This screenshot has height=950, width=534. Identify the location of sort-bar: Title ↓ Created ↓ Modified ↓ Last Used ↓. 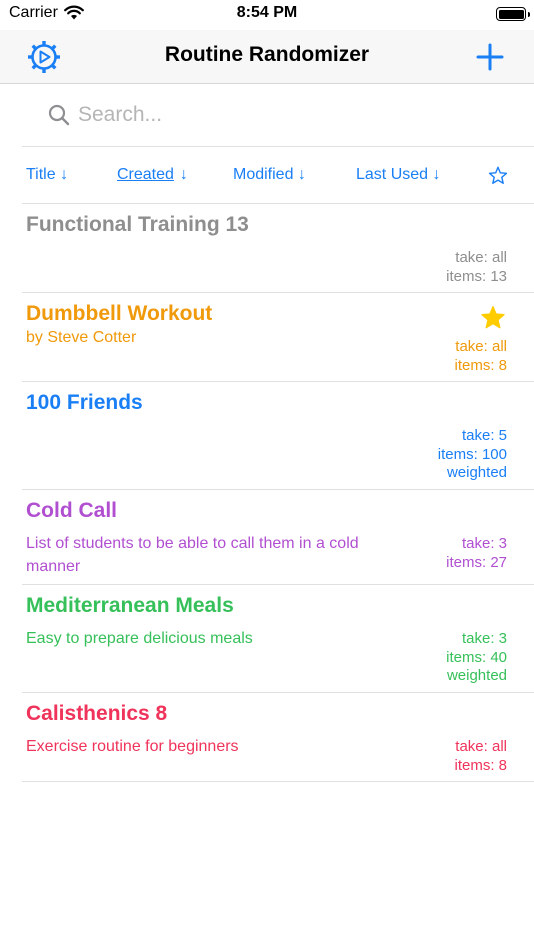
(278, 176).